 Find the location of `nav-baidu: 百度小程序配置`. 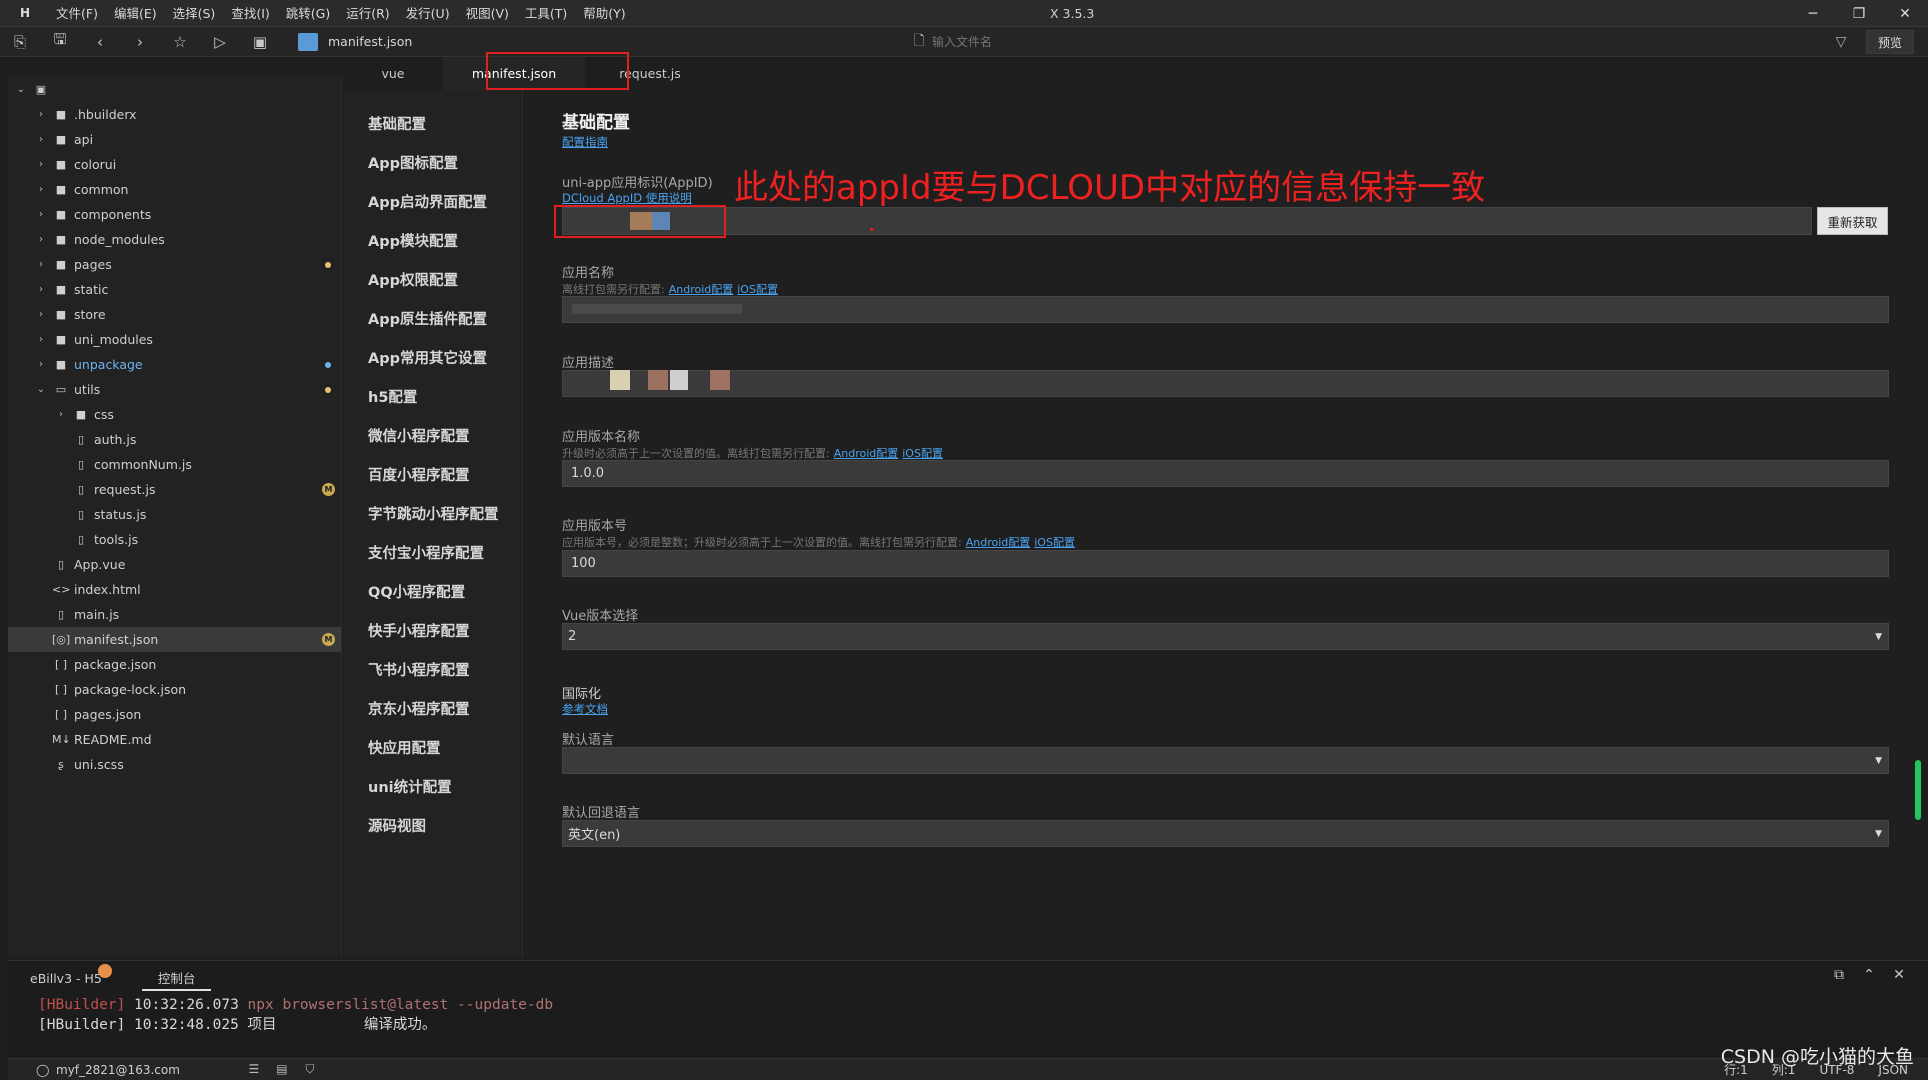

nav-baidu: 百度小程序配置 is located at coordinates (432, 474).